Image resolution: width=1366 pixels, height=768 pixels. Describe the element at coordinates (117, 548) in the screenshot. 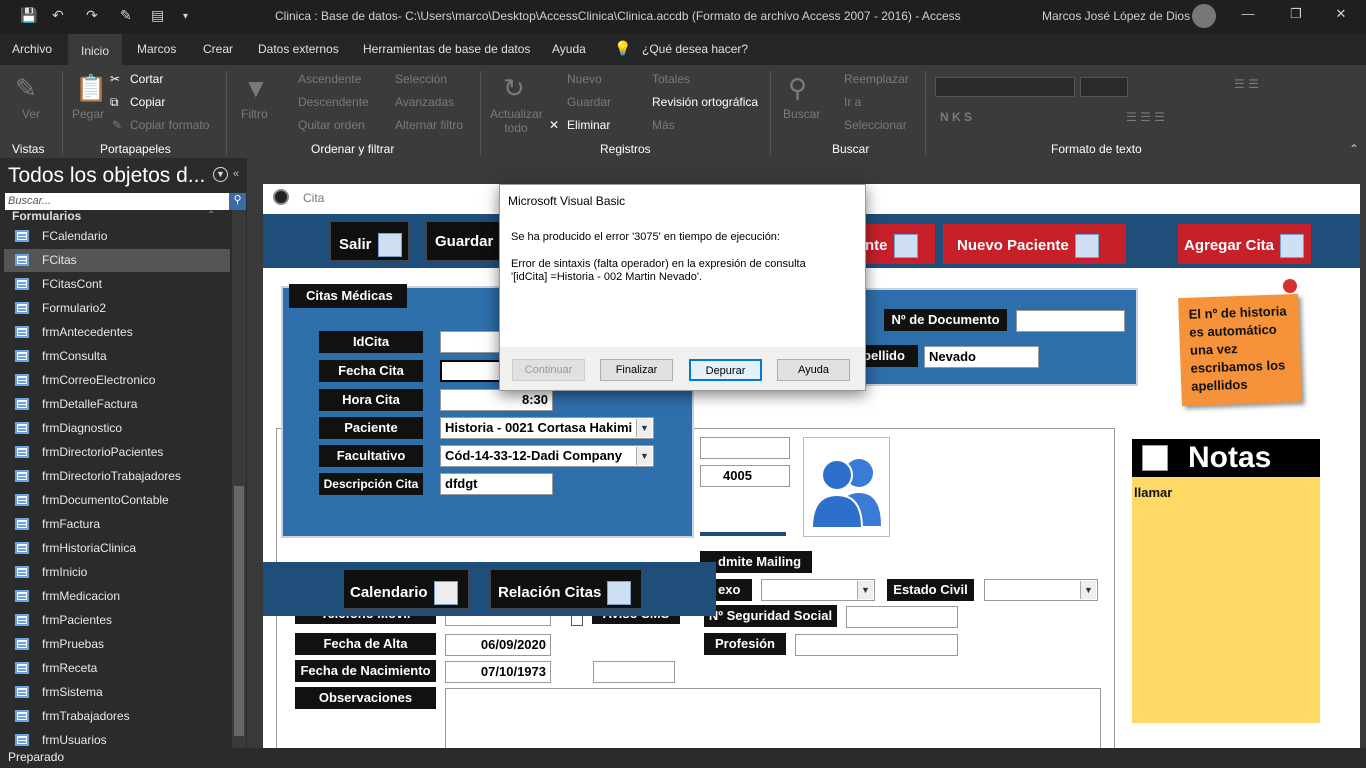

I see `nav-item: frmHistoriaClinica` at that location.